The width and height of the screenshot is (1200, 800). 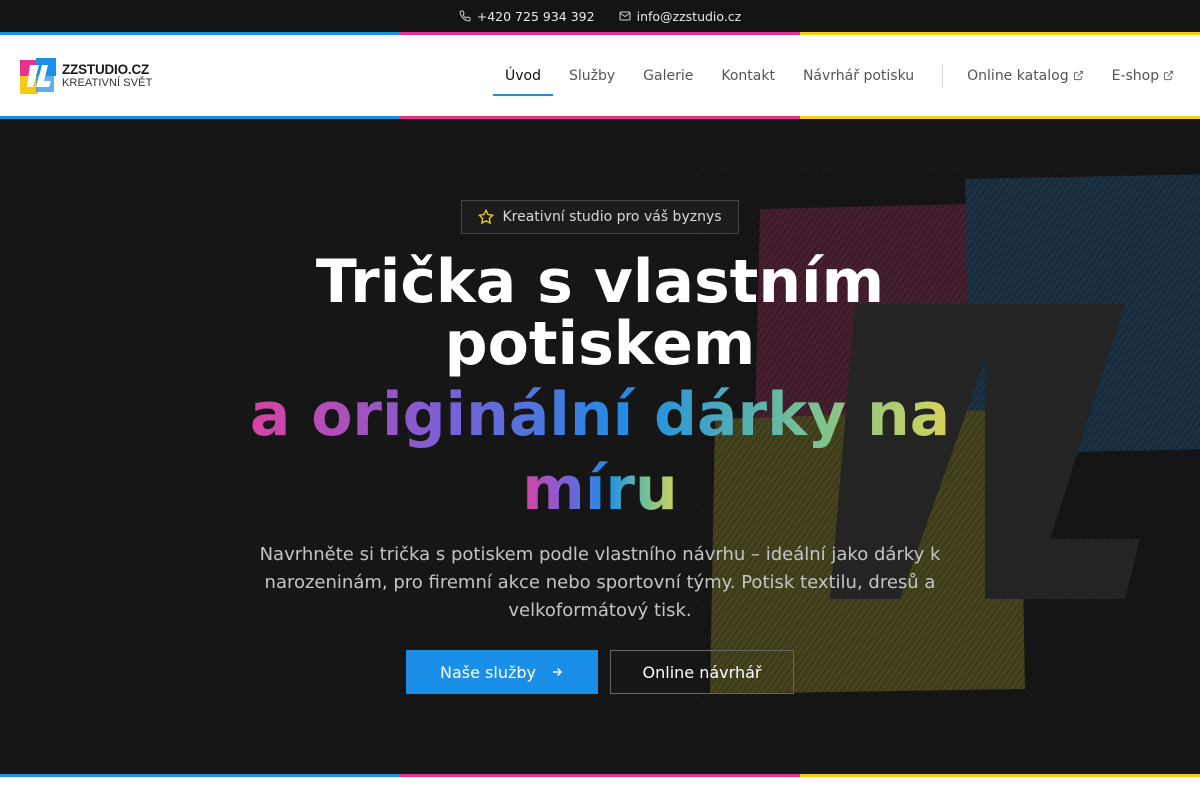 What do you see at coordinates (600, 415) in the screenshot?
I see `hero-title-accent-line1: a originální dárky na` at bounding box center [600, 415].